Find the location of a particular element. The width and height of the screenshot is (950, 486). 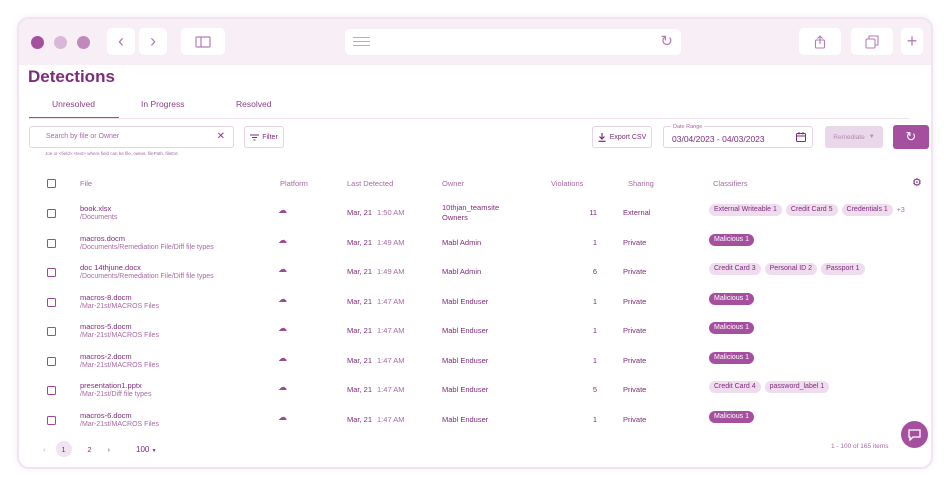

search-input: Search by file or Owner ✕ is located at coordinates (131, 137).